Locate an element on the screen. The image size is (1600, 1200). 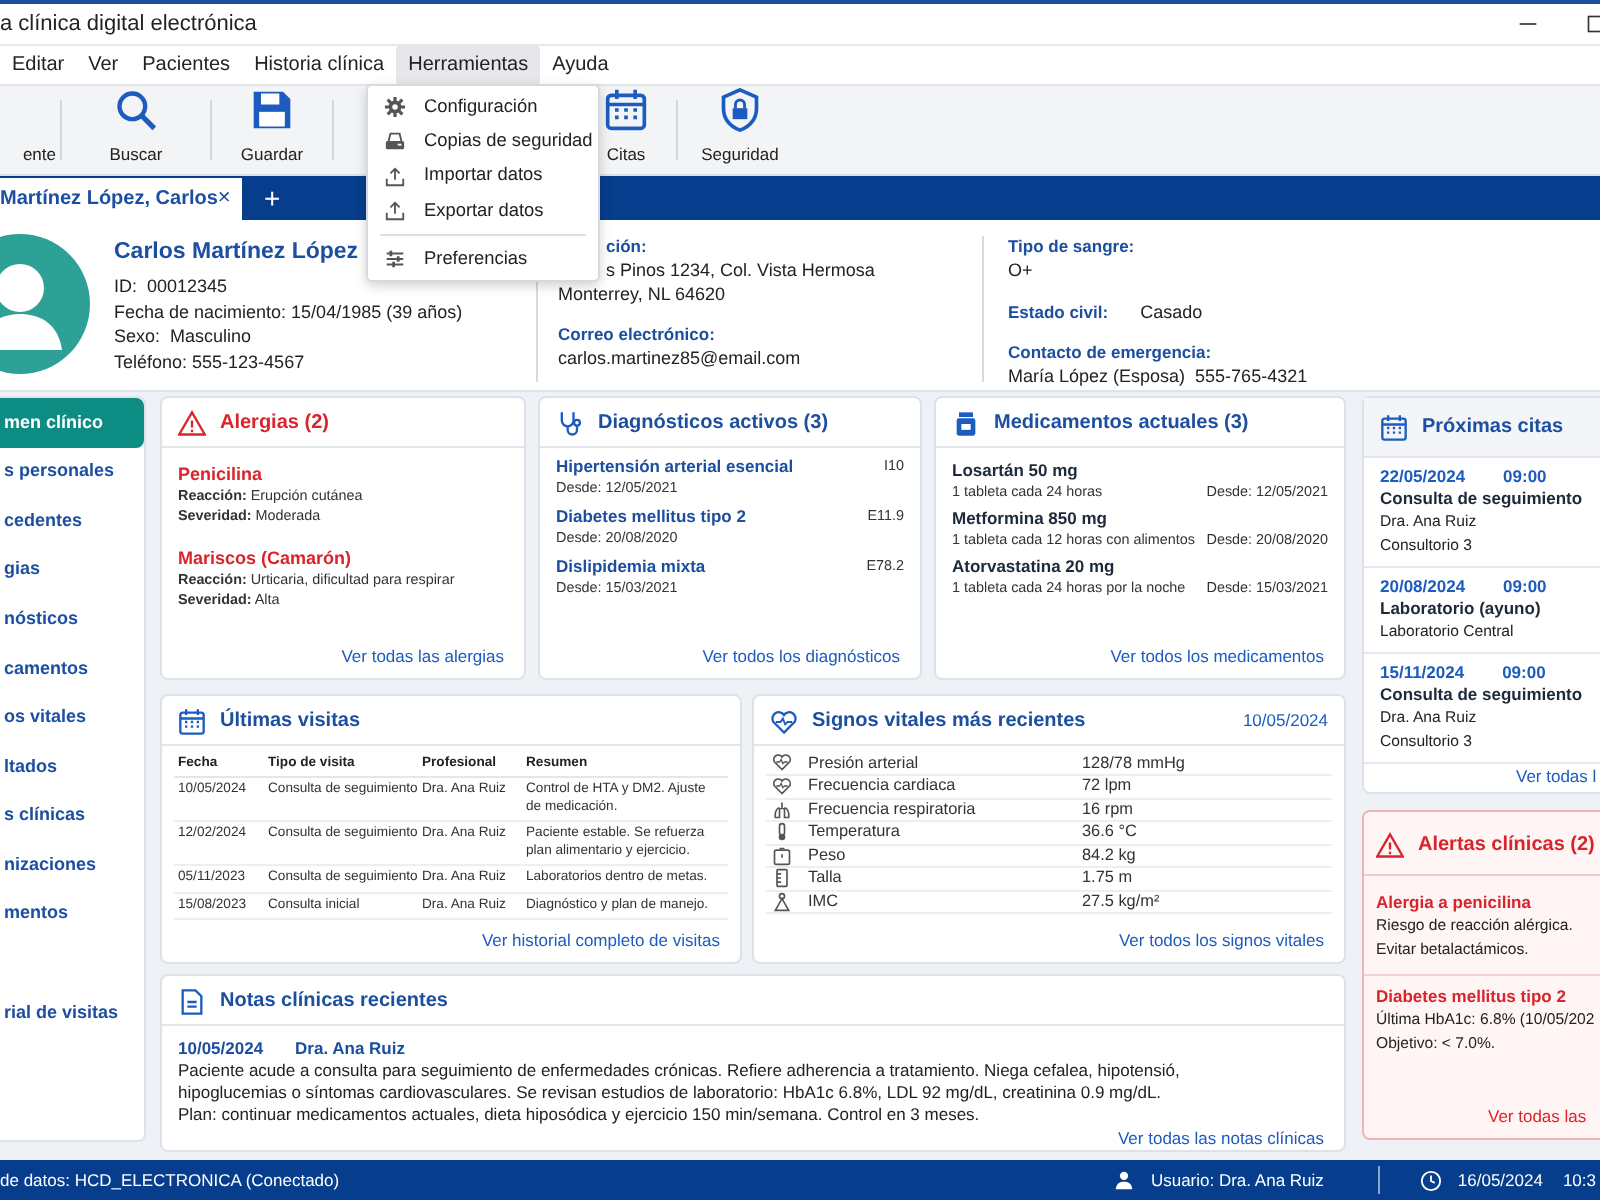
alert-title: Alergia a penicilina is located at coordinates (1454, 902).